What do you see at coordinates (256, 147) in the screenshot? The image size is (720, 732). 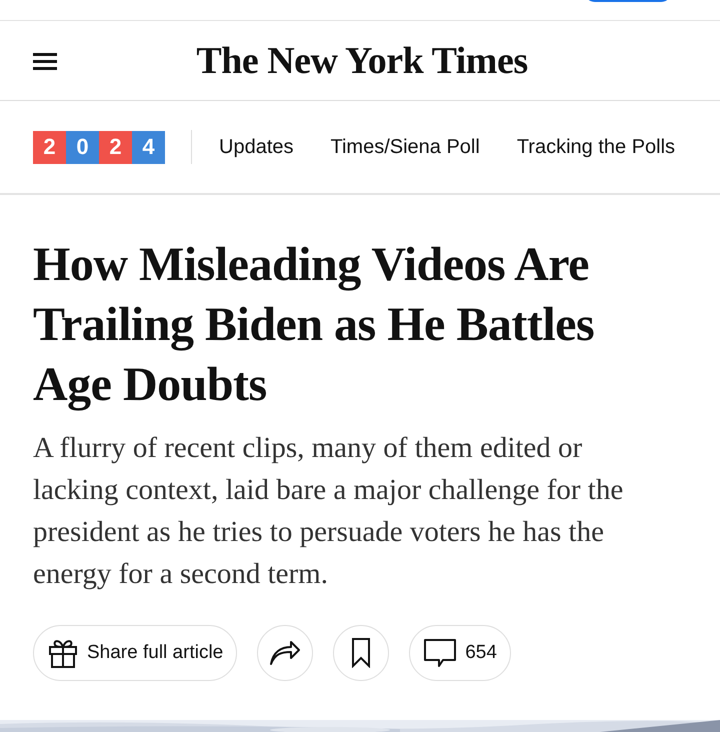 I see `nav-link: Updates` at bounding box center [256, 147].